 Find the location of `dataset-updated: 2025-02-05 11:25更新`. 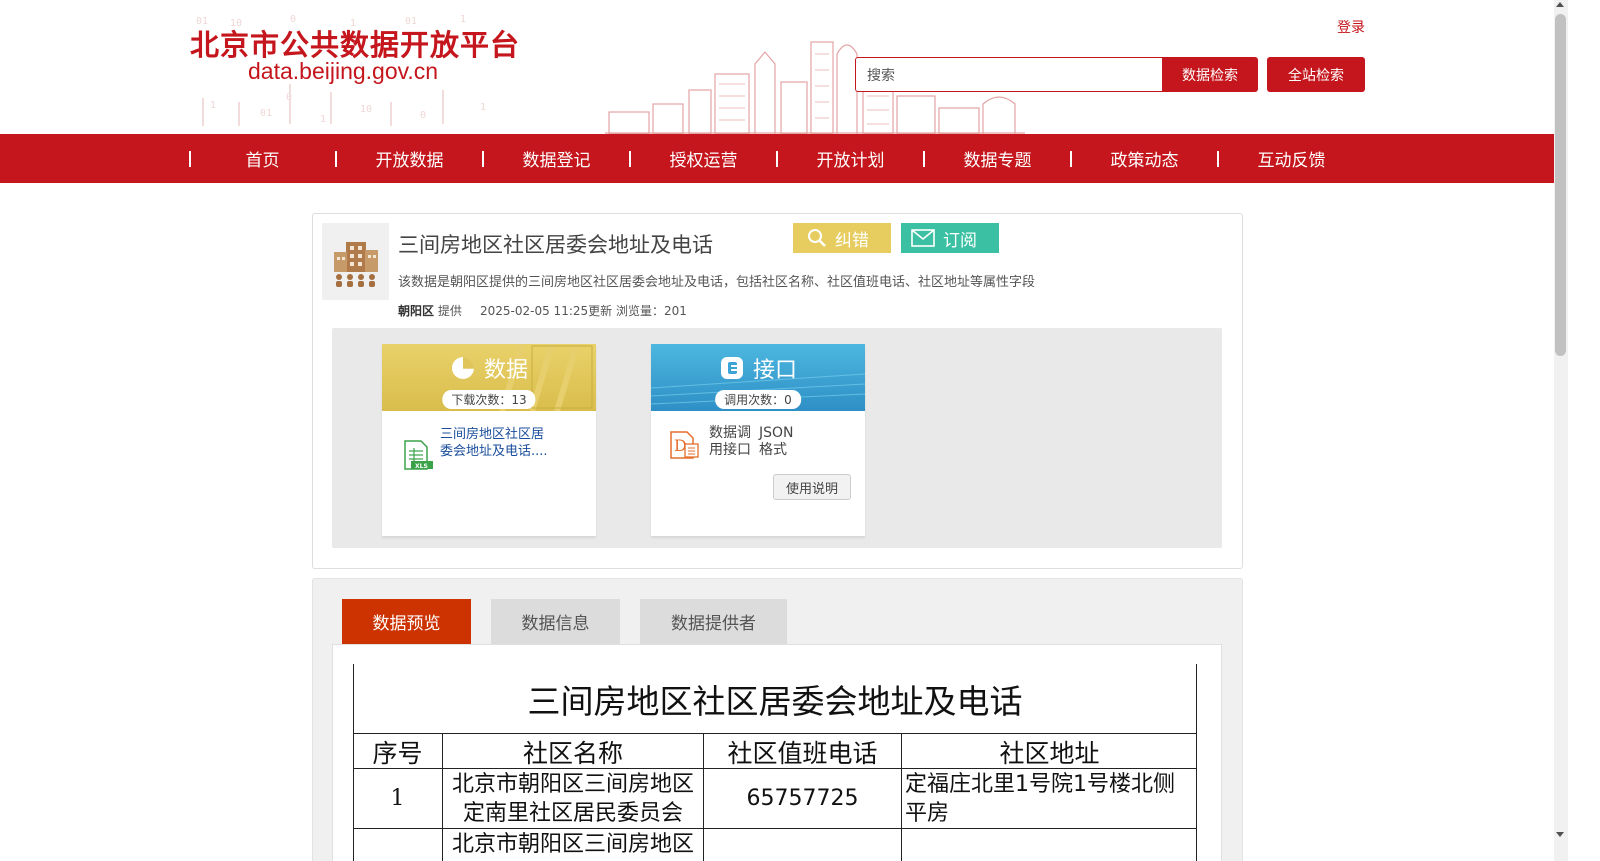

dataset-updated: 2025-02-05 11:25更新 is located at coordinates (546, 311).